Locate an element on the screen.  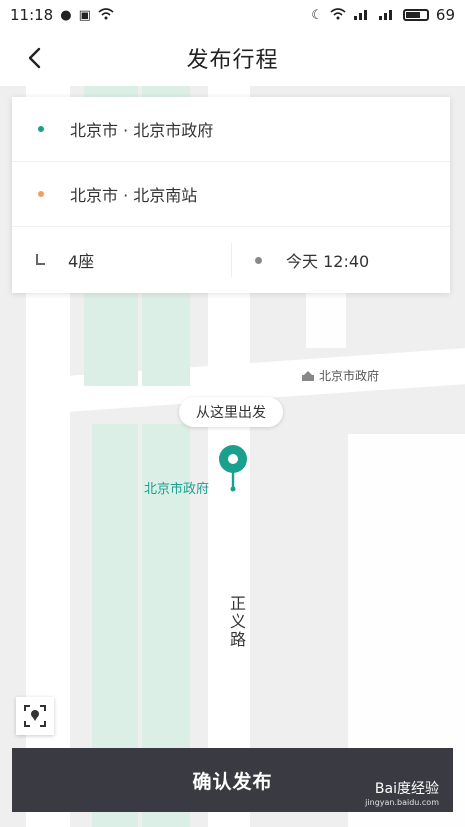
end-location-row: 北京市 · 北京南站 is located at coordinates (231, 194).